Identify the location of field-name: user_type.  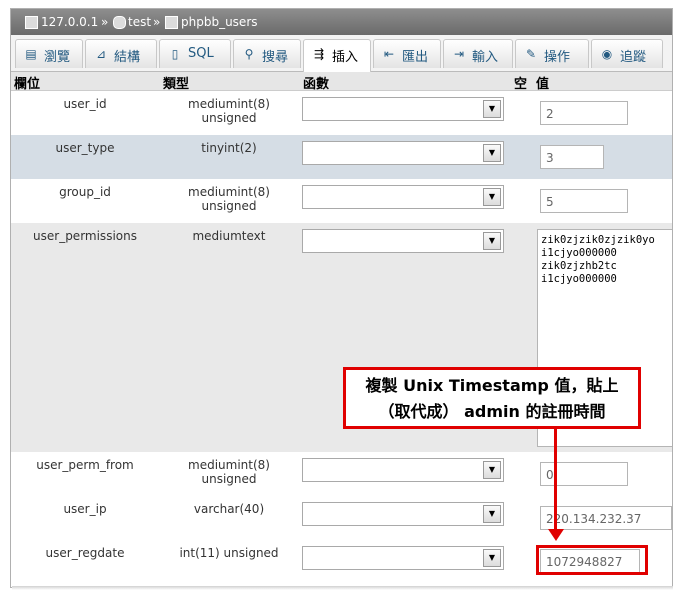
(85, 148).